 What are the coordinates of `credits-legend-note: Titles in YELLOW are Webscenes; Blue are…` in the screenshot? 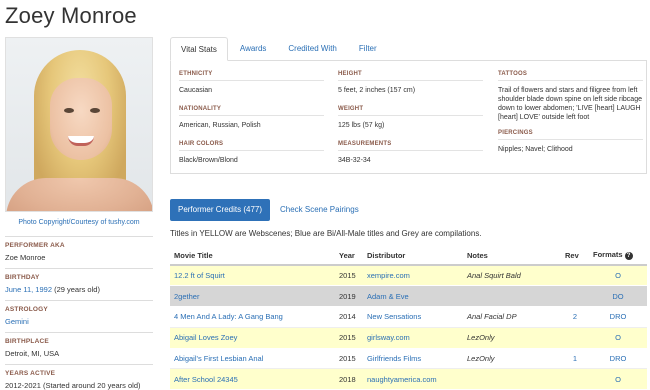 It's located at (326, 233).